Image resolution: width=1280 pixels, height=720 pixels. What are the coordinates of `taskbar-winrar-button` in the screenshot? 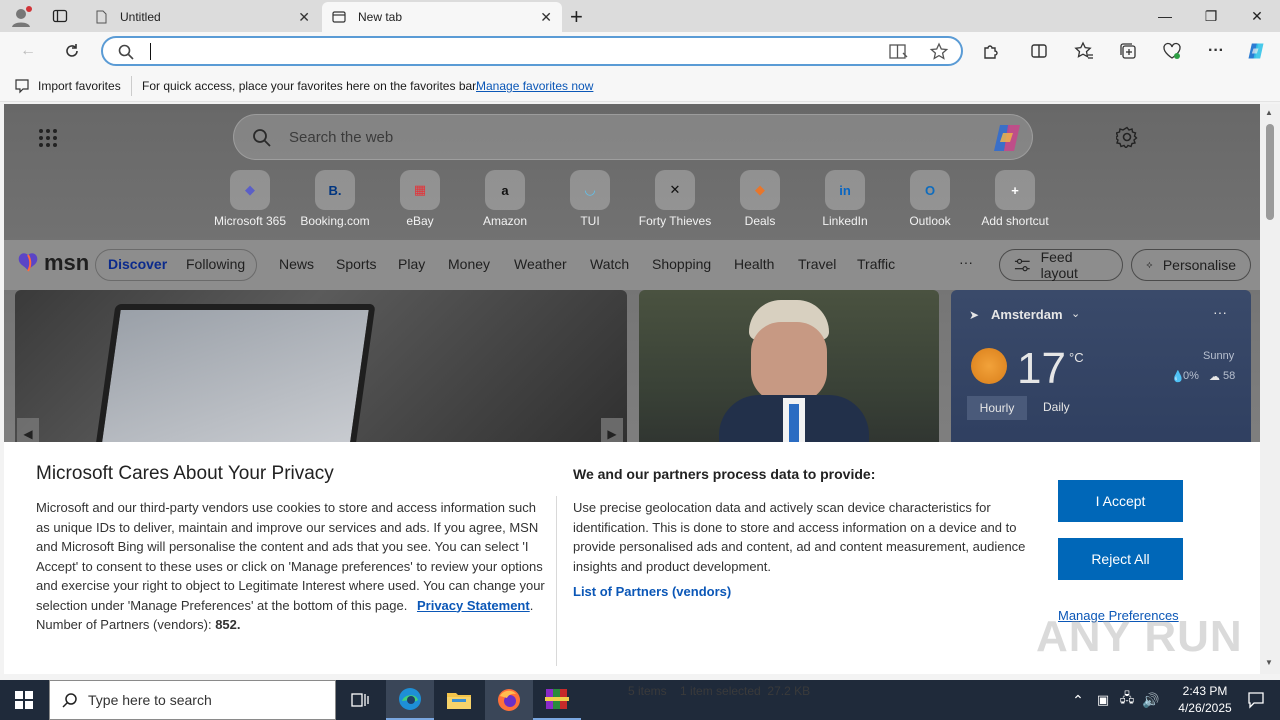 It's located at (557, 700).